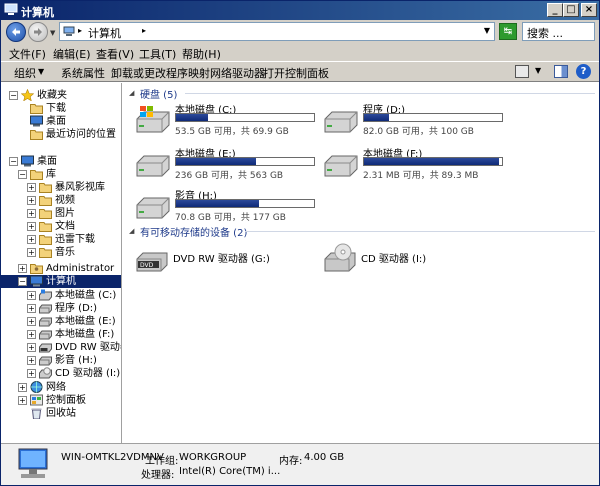  I want to click on nav-item-label: 暴风影视库, so click(80, 187).